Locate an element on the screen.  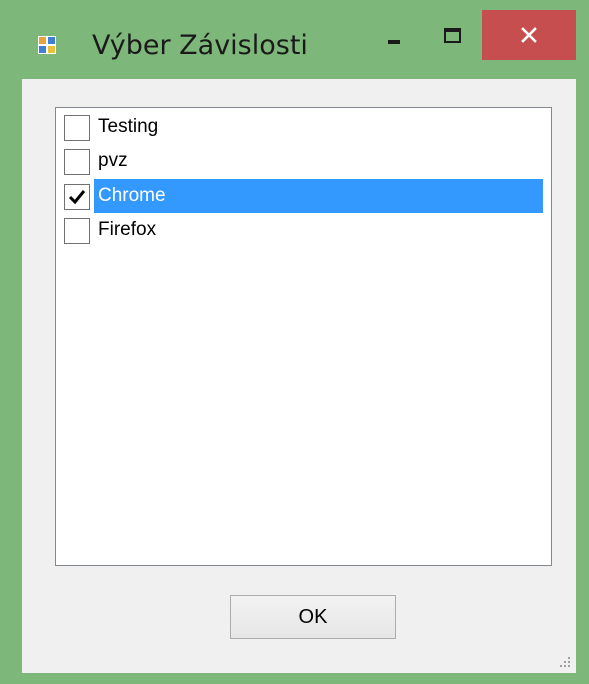
list-item-label: pvz is located at coordinates (113, 160).